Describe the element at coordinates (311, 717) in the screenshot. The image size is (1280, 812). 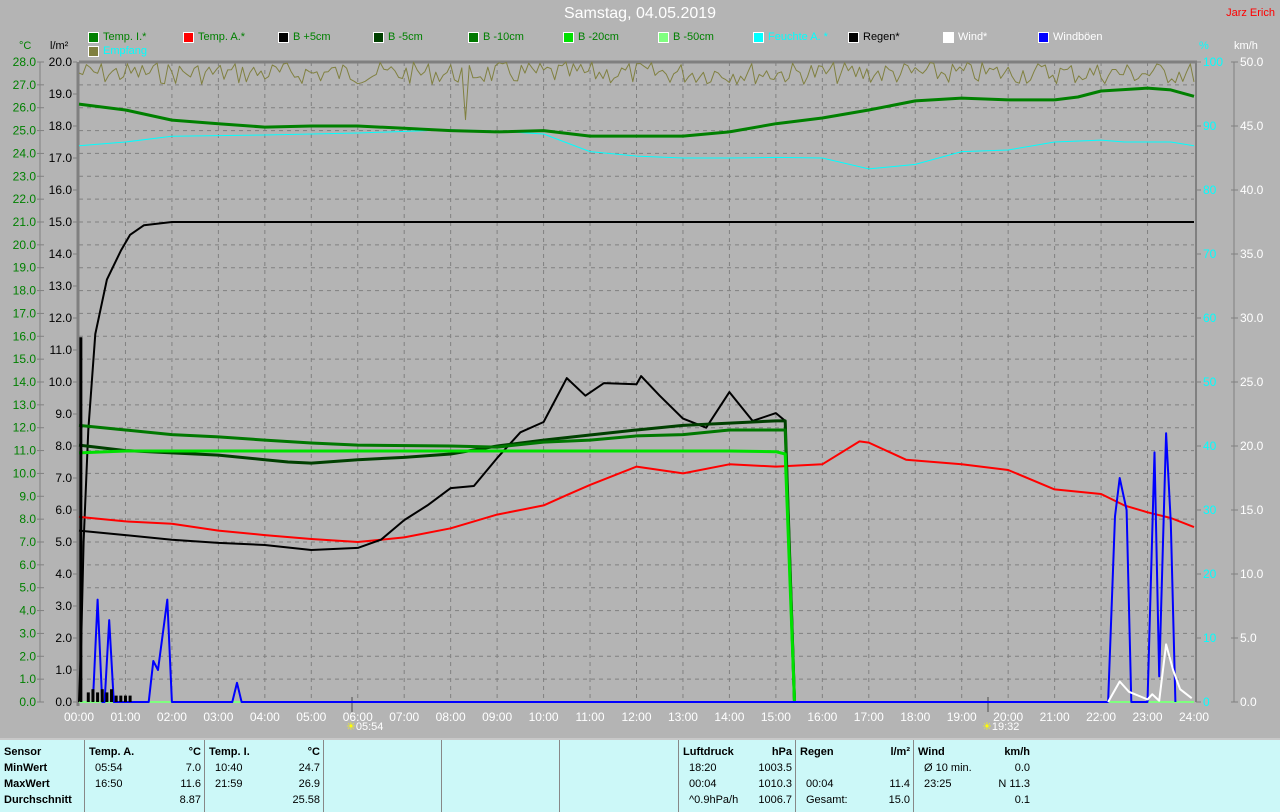
I see `time-tick-label: 05:00` at that location.